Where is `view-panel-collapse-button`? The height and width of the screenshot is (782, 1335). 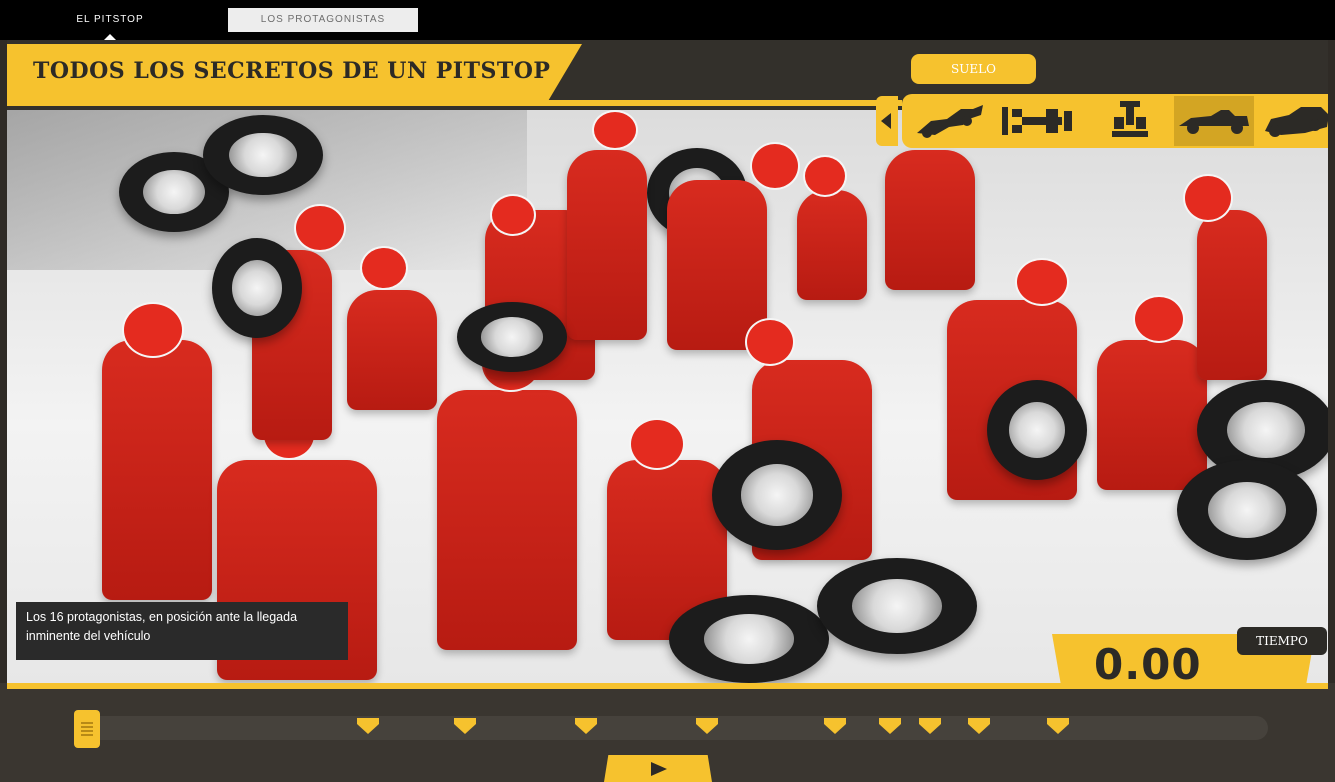 view-panel-collapse-button is located at coordinates (887, 121).